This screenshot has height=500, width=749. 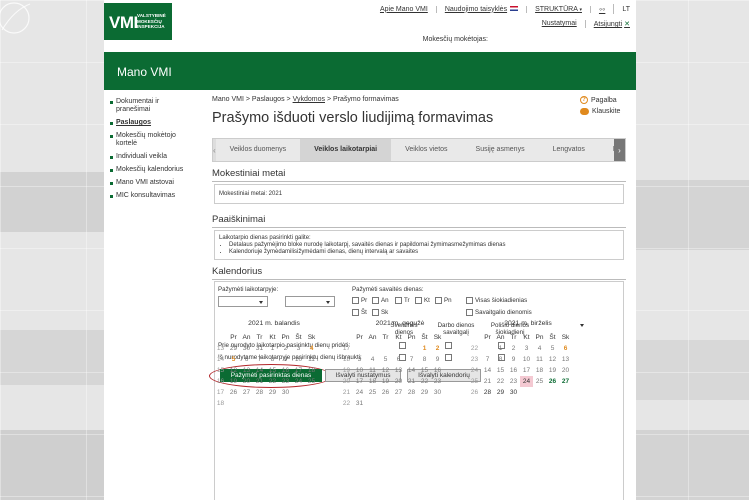 What do you see at coordinates (482, 9) in the screenshot?
I see `guide-link: Naudojimo taisyklės` at bounding box center [482, 9].